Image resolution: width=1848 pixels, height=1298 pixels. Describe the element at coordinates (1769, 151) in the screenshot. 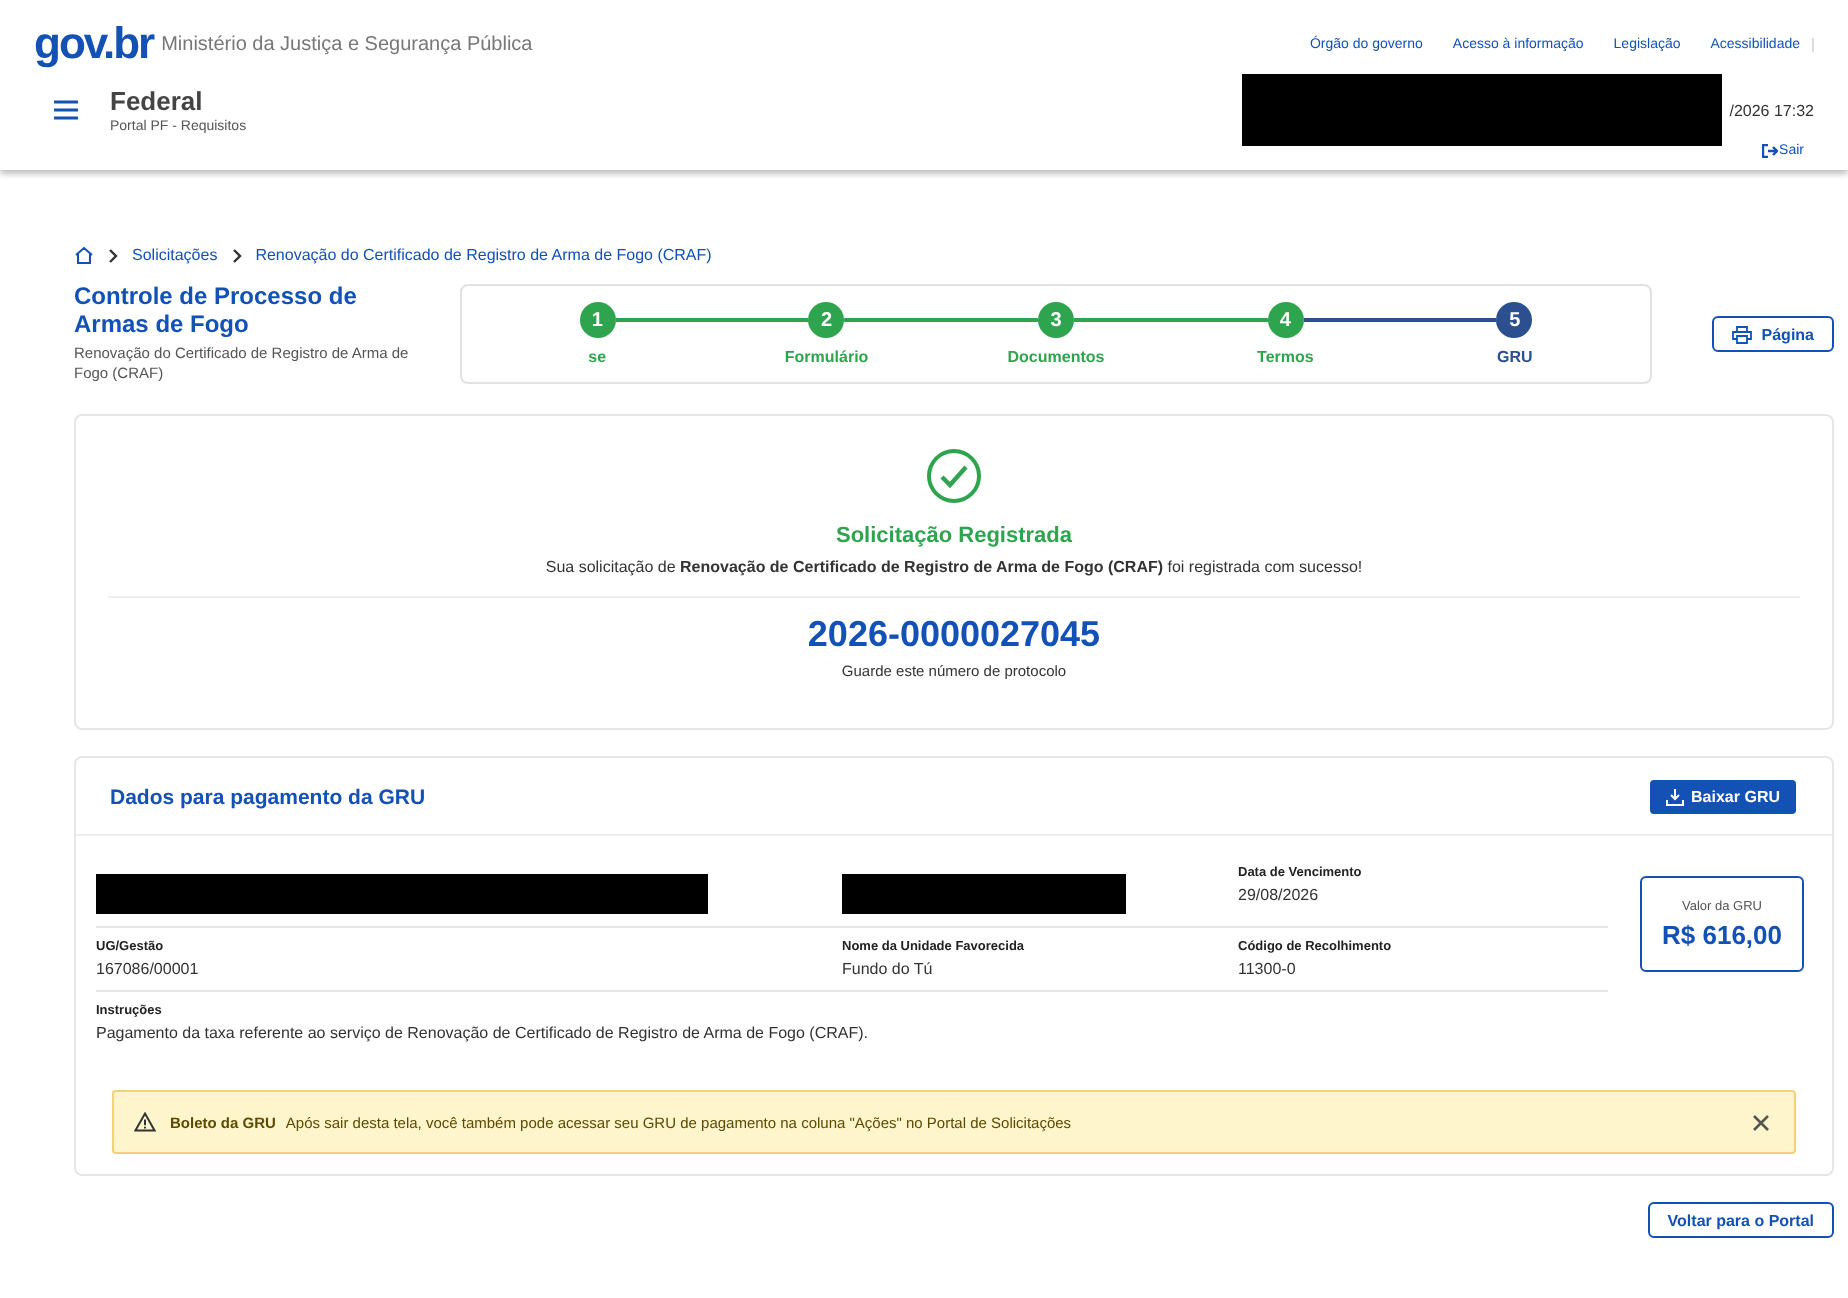

I see `logout-icon` at that location.